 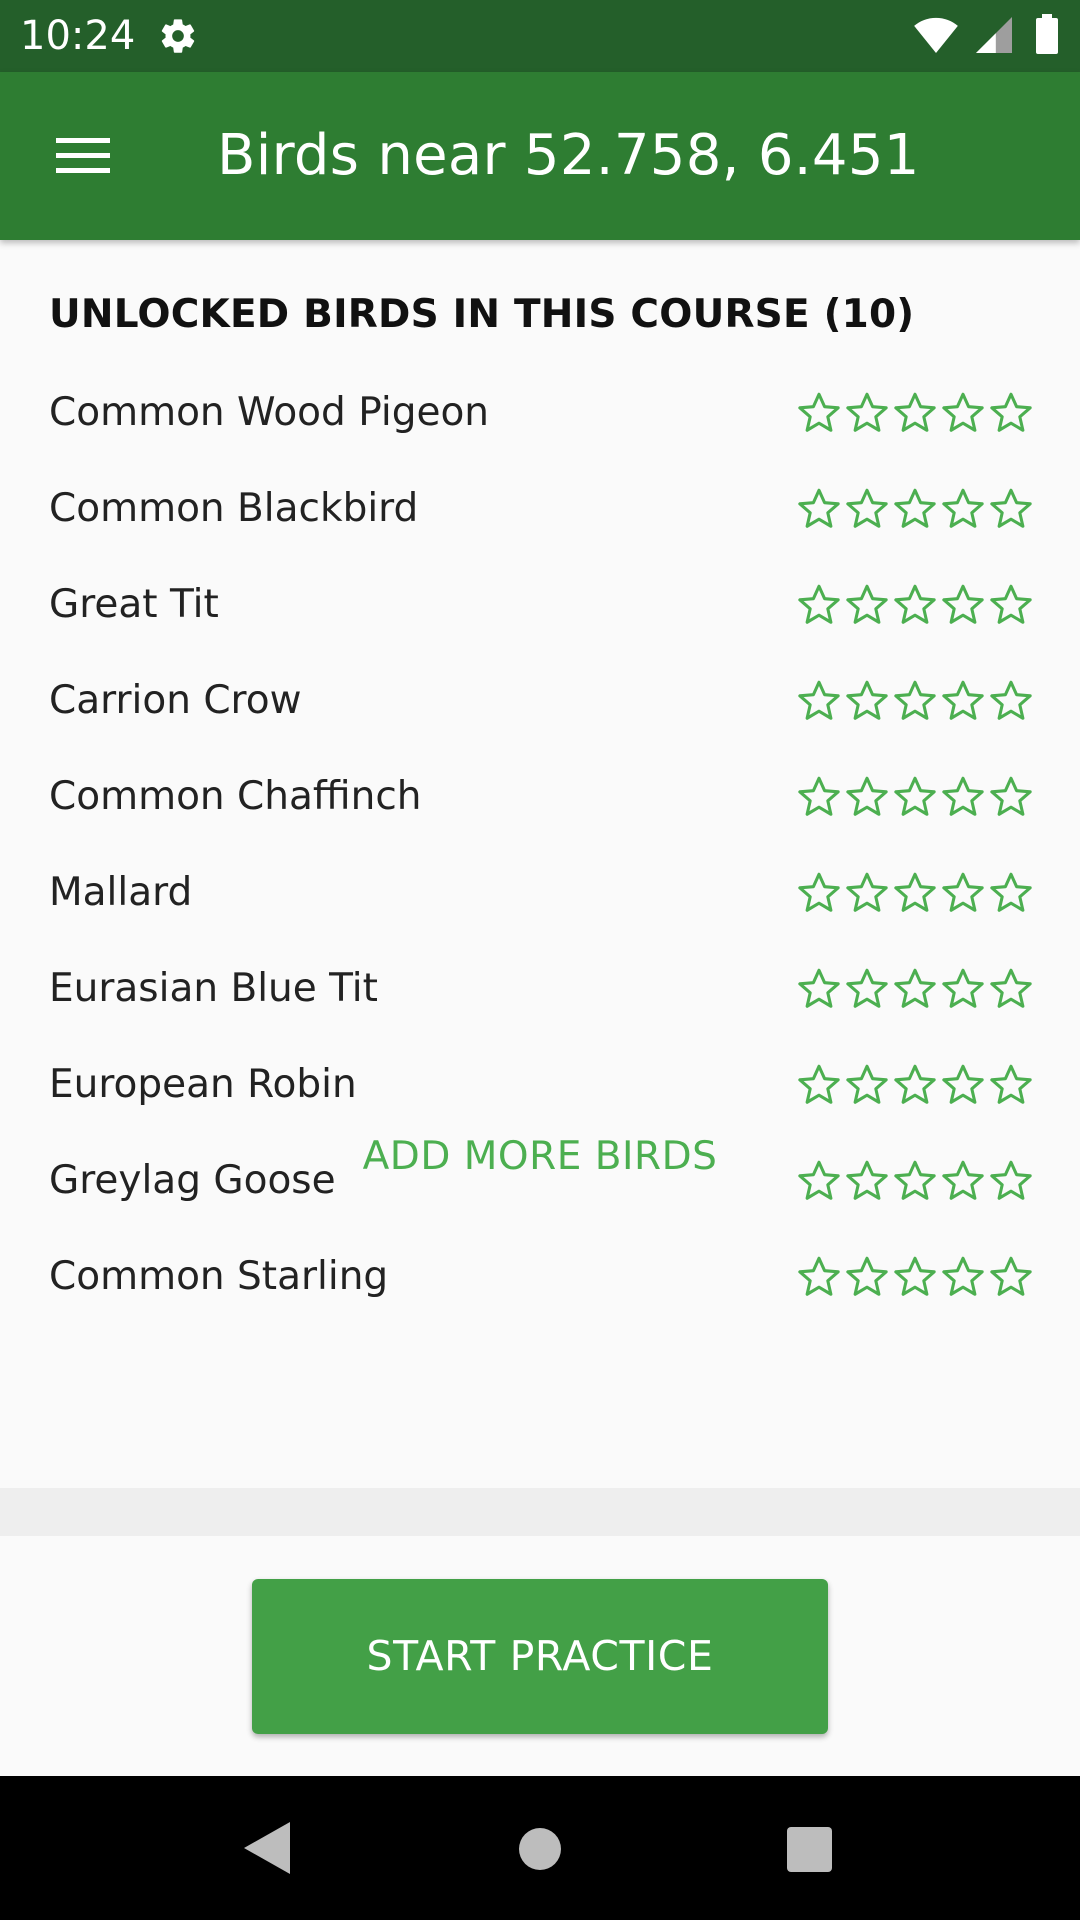 I want to click on home-icon, so click(x=540, y=1849).